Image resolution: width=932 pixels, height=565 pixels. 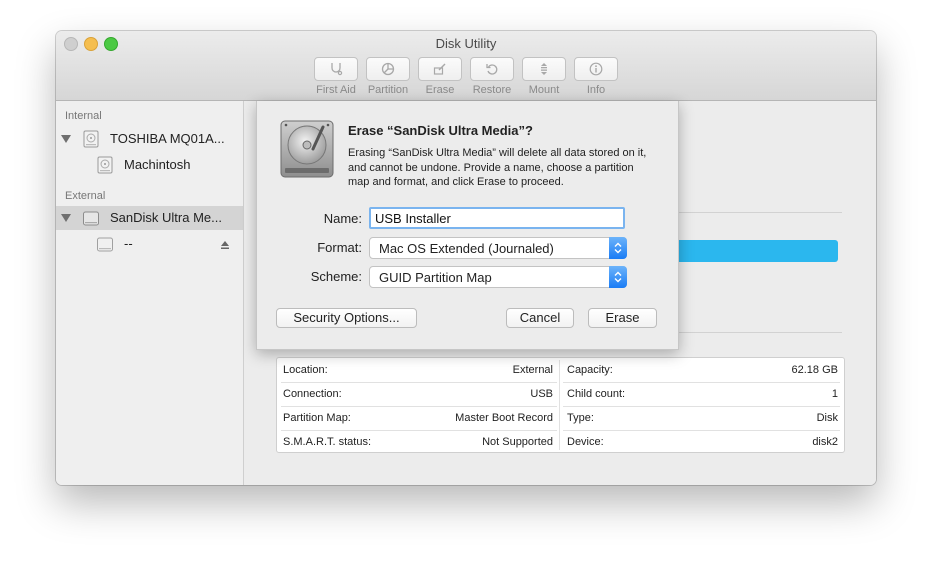 I want to click on info-value: 62.18 GB, so click(x=814, y=370).